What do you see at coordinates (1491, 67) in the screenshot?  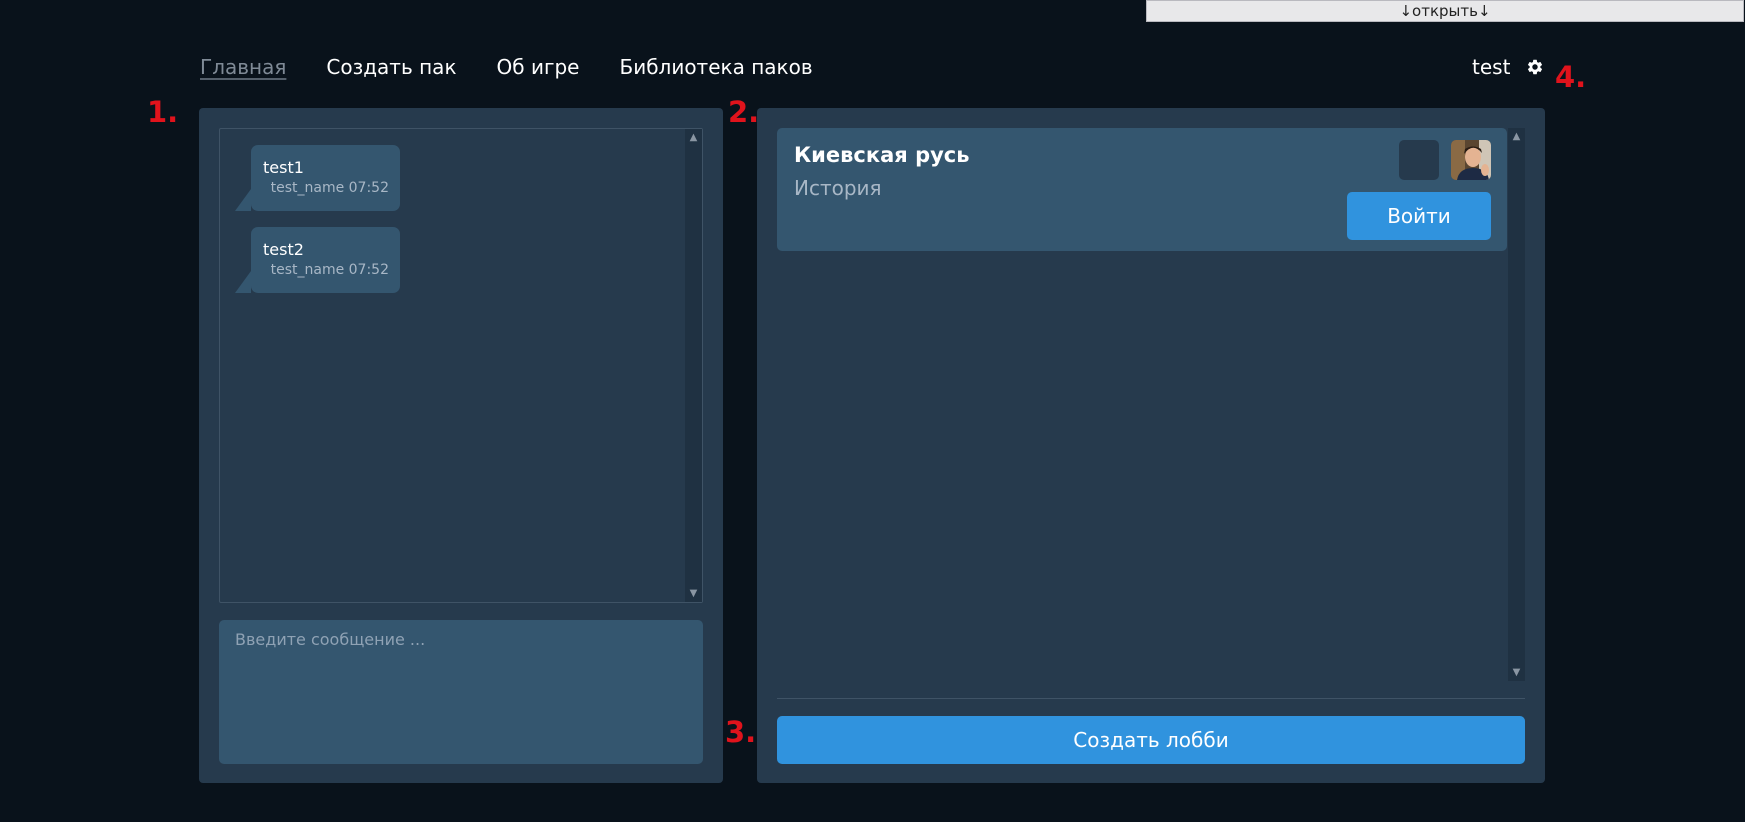 I see `username: test` at bounding box center [1491, 67].